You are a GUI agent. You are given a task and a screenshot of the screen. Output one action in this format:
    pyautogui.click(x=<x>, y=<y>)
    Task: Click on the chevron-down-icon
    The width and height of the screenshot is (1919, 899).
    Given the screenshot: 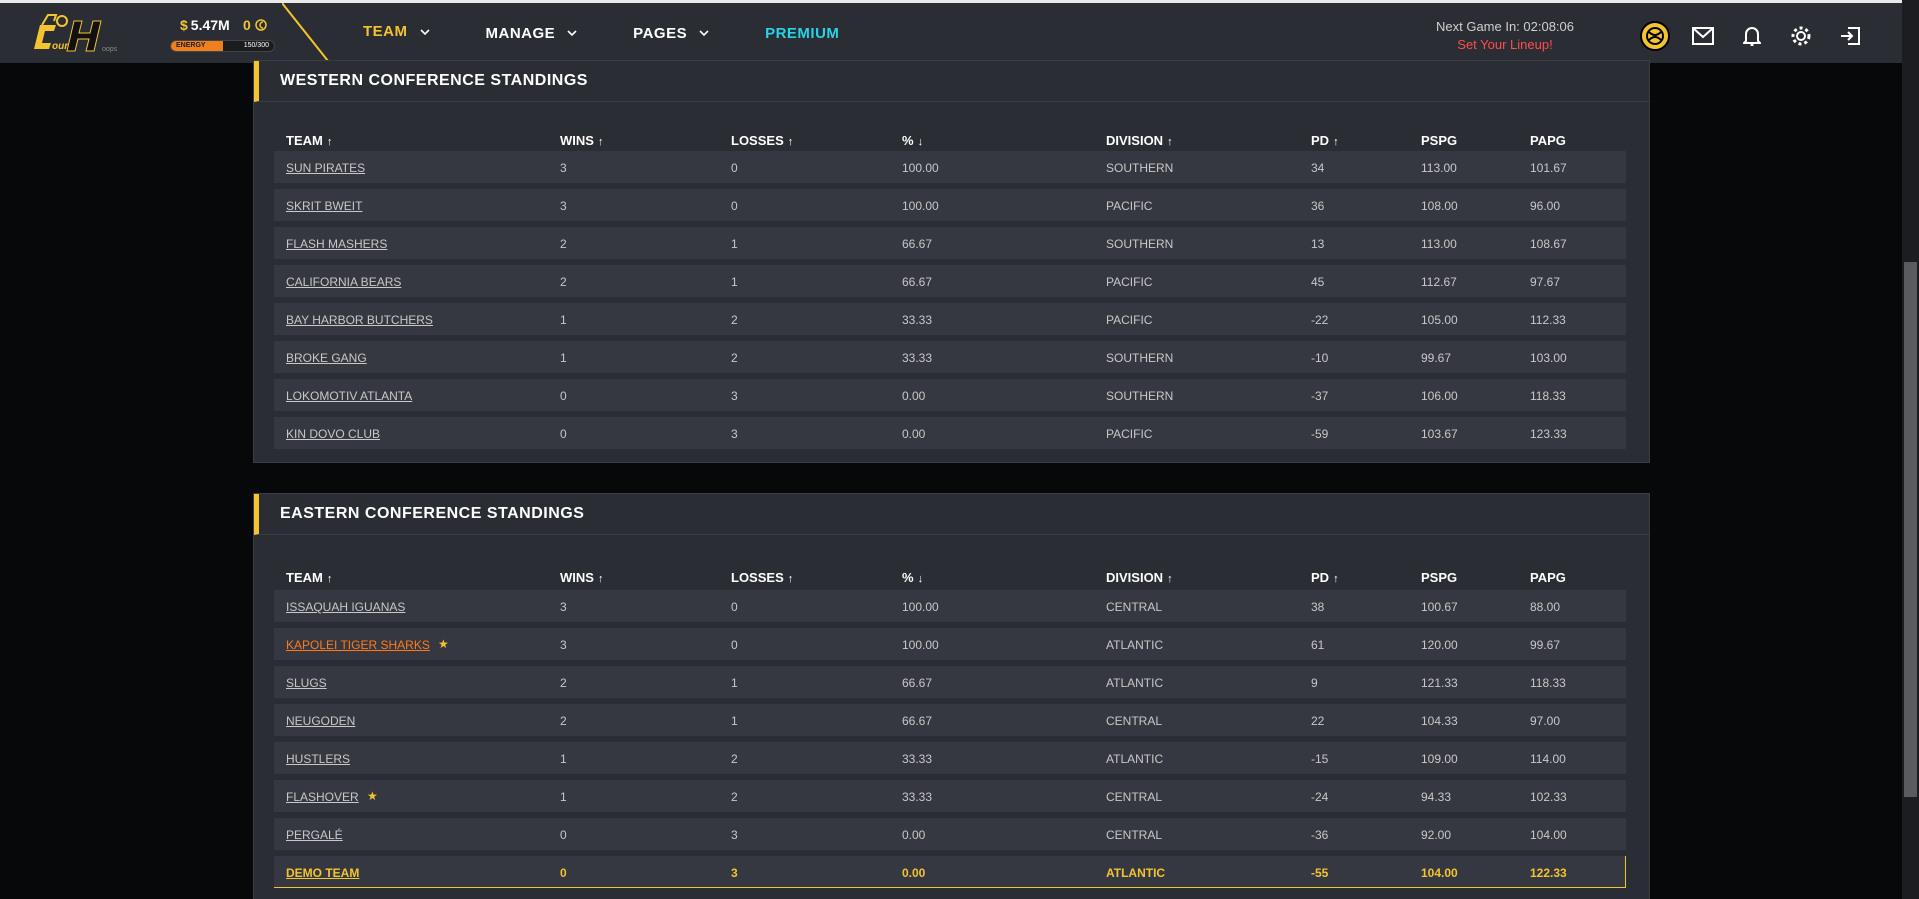 What is the action you would take?
    pyautogui.click(x=704, y=33)
    